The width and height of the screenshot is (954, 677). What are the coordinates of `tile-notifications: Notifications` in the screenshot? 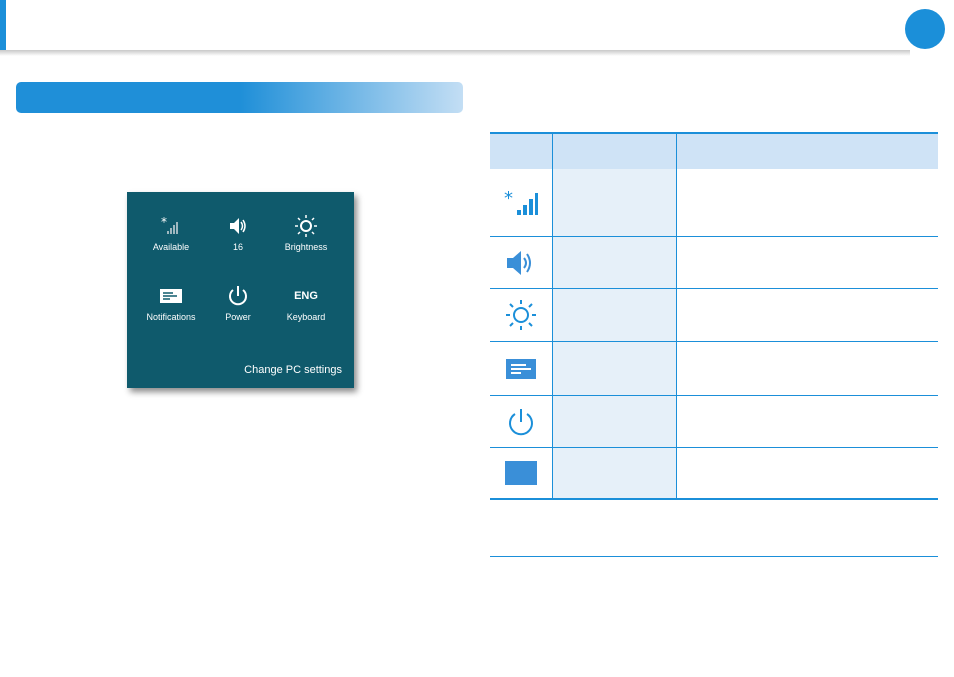 It's located at (171, 302).